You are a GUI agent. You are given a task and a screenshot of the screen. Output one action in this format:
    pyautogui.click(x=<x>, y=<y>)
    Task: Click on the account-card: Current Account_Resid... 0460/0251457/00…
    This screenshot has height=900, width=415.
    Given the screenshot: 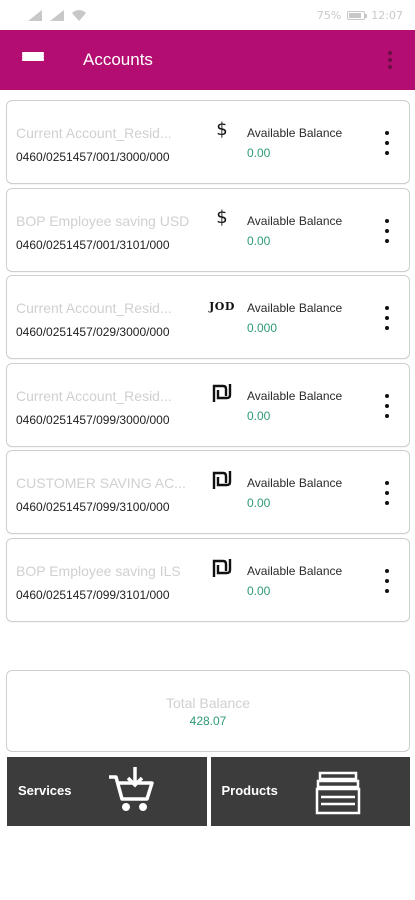 What is the action you would take?
    pyautogui.click(x=208, y=142)
    